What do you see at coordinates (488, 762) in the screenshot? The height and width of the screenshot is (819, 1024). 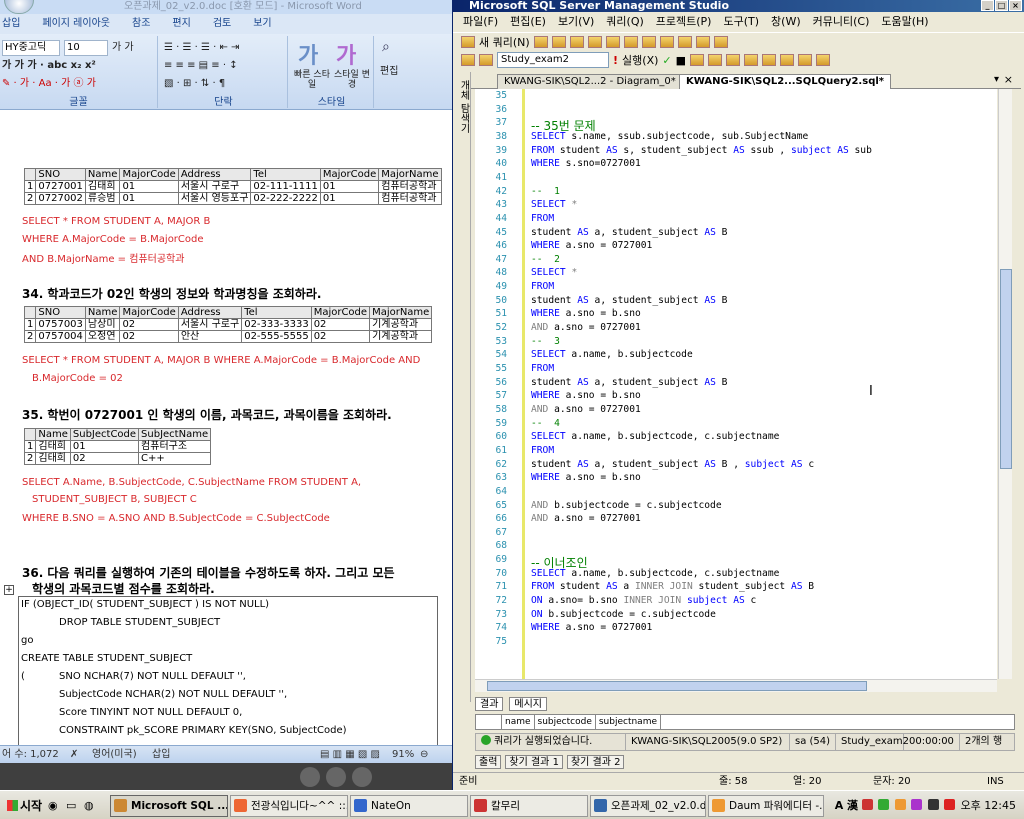 I see `tab-output: 출력` at bounding box center [488, 762].